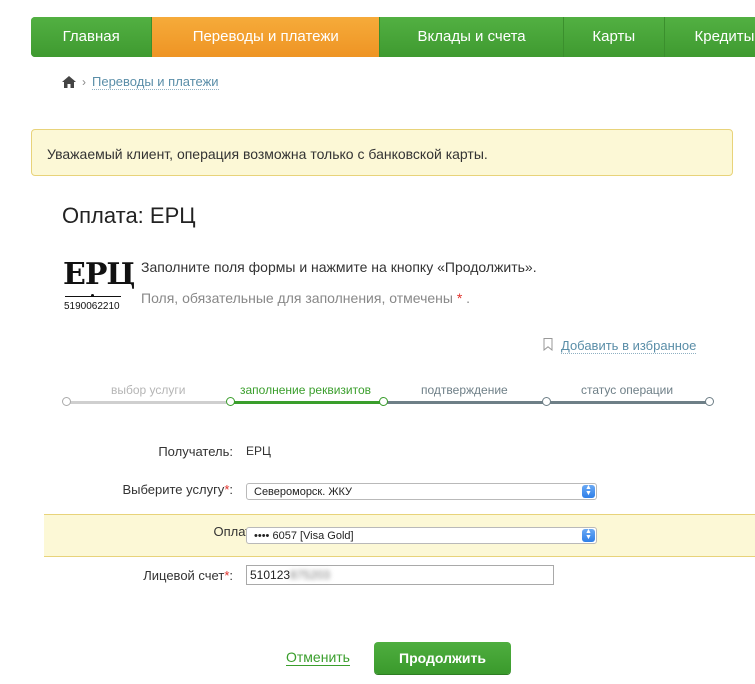  I want to click on breadcrumb: › Переводы и платежи, so click(140, 82).